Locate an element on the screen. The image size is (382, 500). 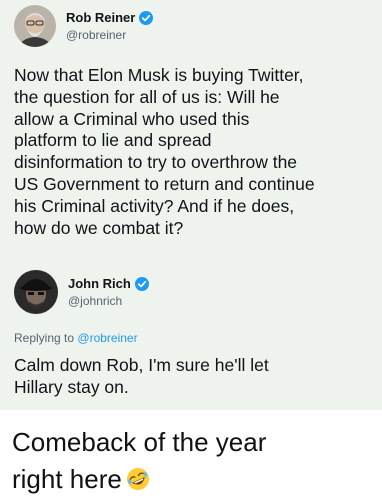
author-handle: @robreiner is located at coordinates (109, 35).